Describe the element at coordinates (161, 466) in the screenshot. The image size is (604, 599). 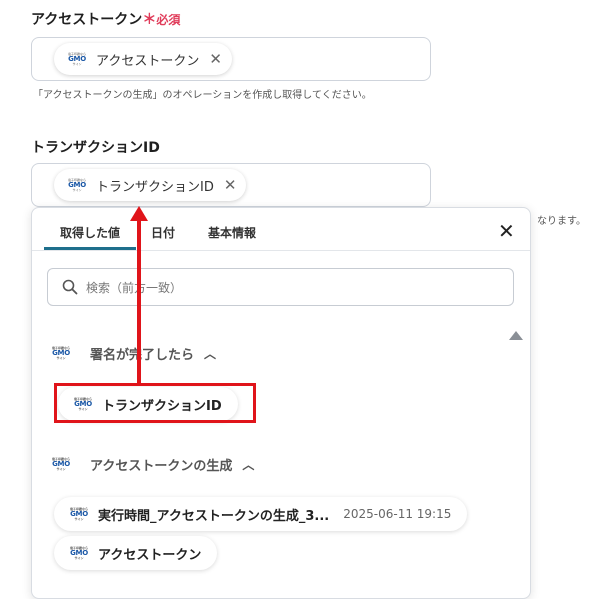
I see `group-title: アクセストークンの生成` at that location.